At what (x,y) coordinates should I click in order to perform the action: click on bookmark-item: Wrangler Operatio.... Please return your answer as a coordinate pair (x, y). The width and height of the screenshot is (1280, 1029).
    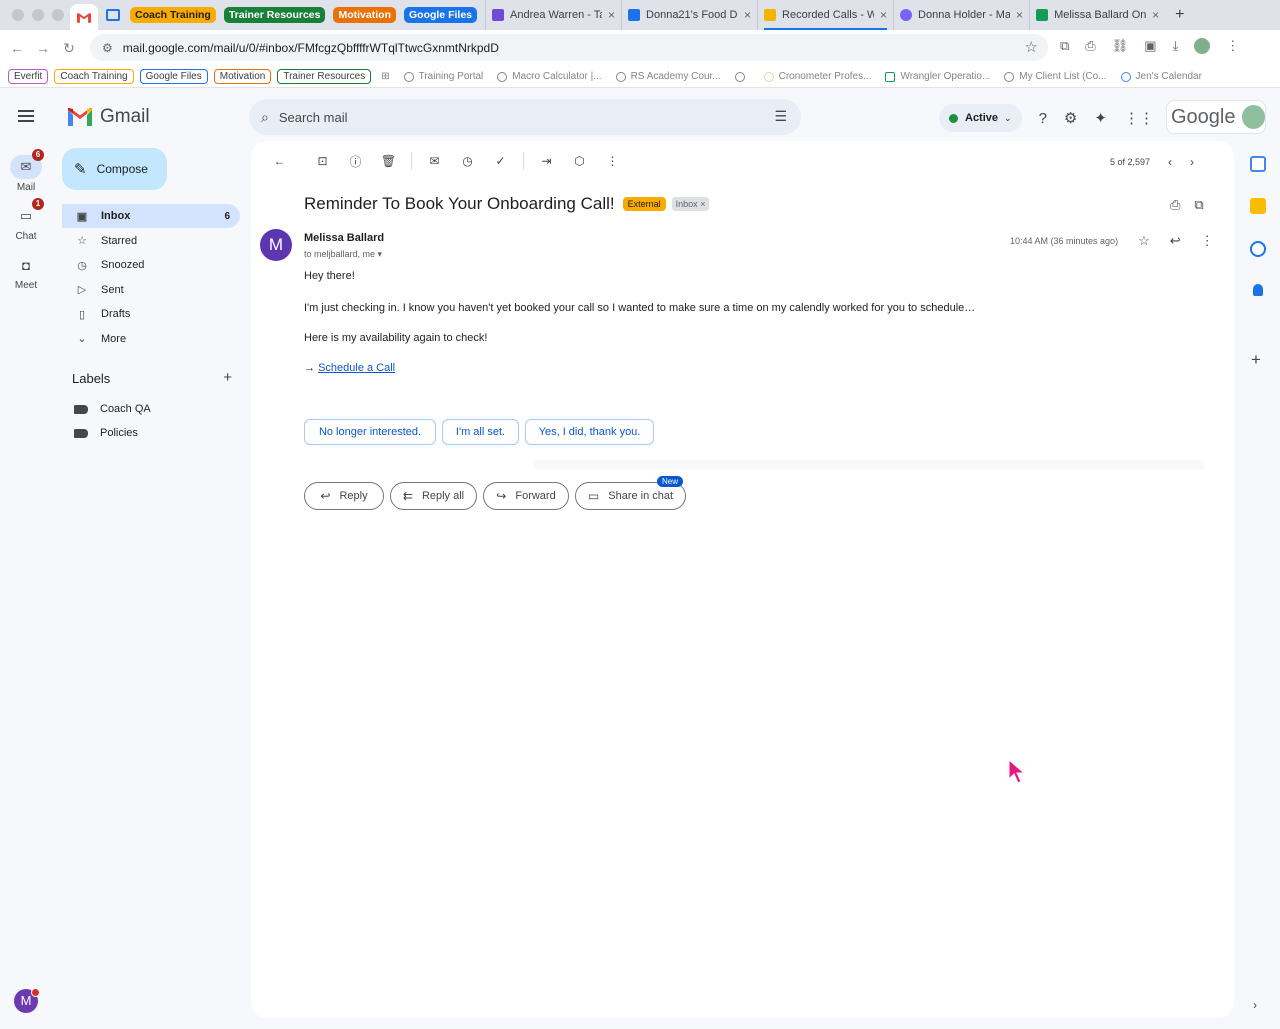
    Looking at the image, I should click on (937, 76).